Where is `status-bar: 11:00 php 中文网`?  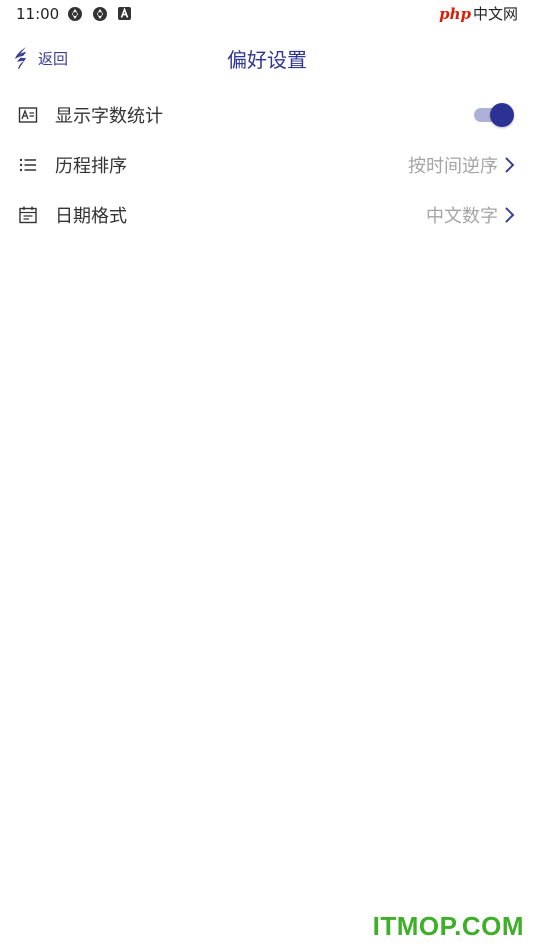 status-bar: 11:00 php 中文网 is located at coordinates (267, 14).